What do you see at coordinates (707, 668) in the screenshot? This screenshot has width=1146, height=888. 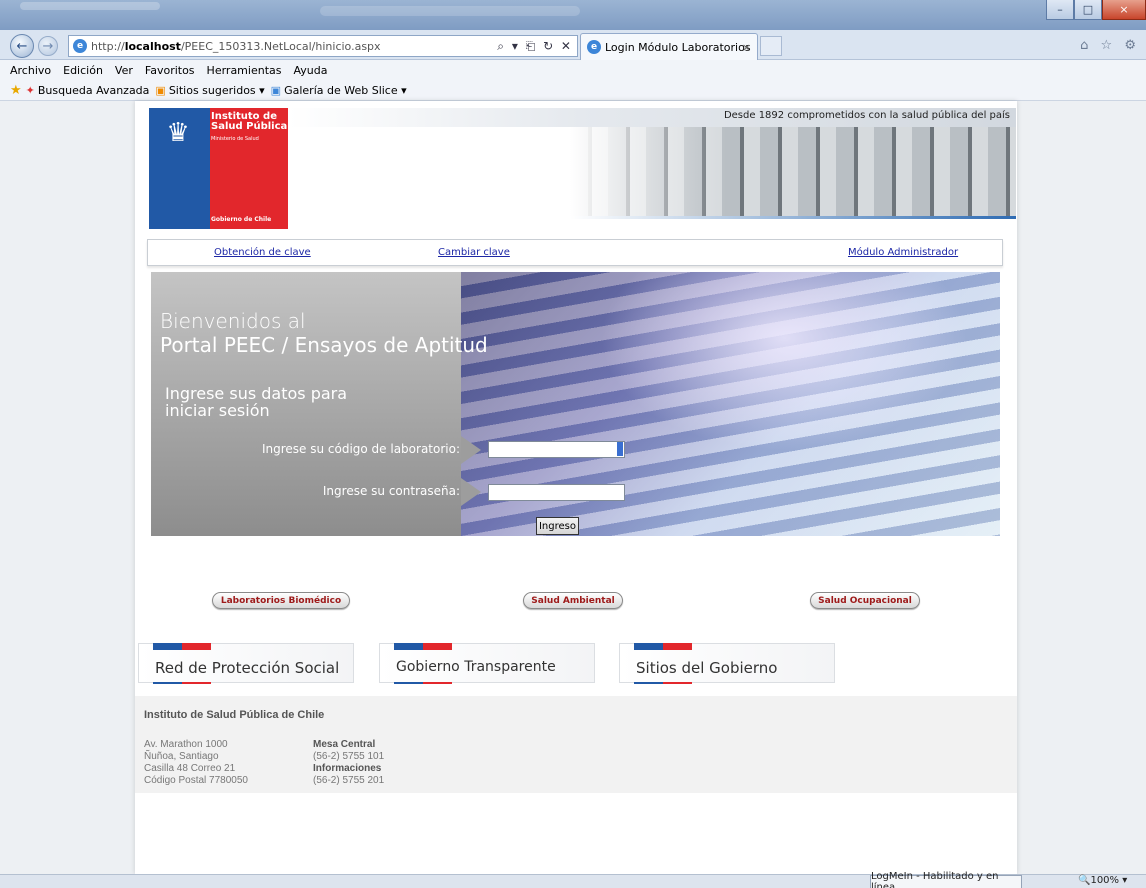 I see `gov-link-label: Sitios del Gobierno` at bounding box center [707, 668].